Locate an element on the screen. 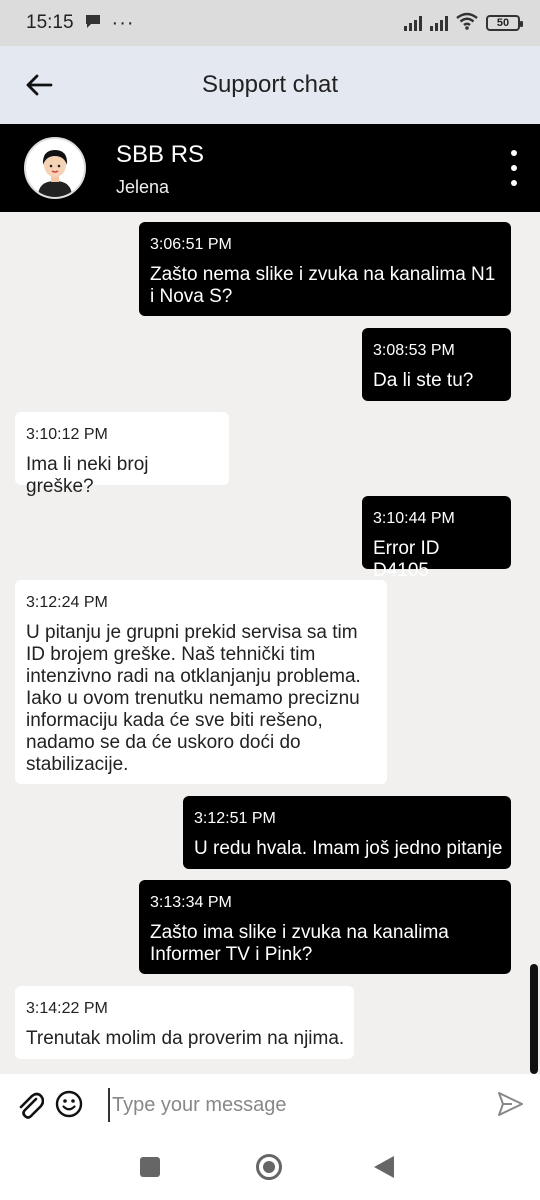 The image size is (540, 1200). agent-subtitle: Jelena is located at coordinates (143, 187).